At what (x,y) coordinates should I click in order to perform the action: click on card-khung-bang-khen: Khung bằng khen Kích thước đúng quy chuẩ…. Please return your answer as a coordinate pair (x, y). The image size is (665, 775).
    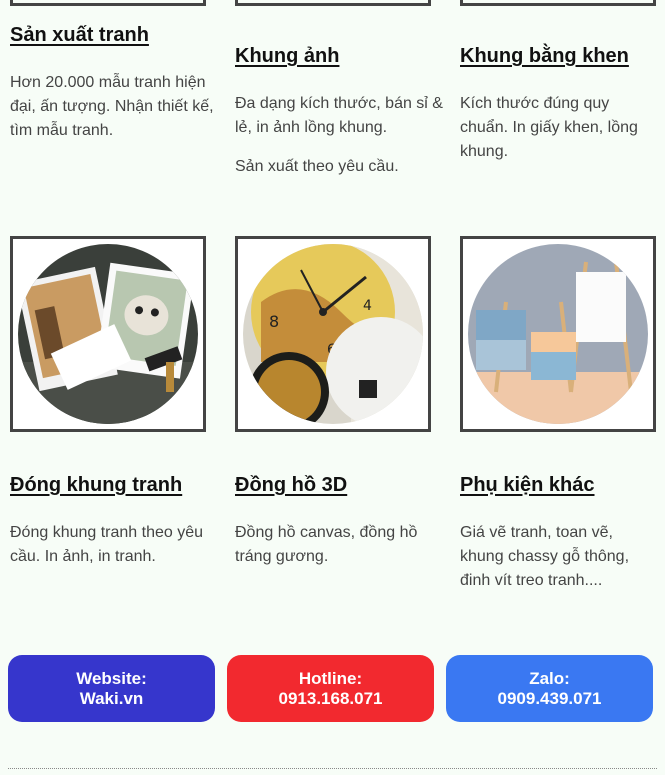
    Looking at the image, I should click on (555, 104).